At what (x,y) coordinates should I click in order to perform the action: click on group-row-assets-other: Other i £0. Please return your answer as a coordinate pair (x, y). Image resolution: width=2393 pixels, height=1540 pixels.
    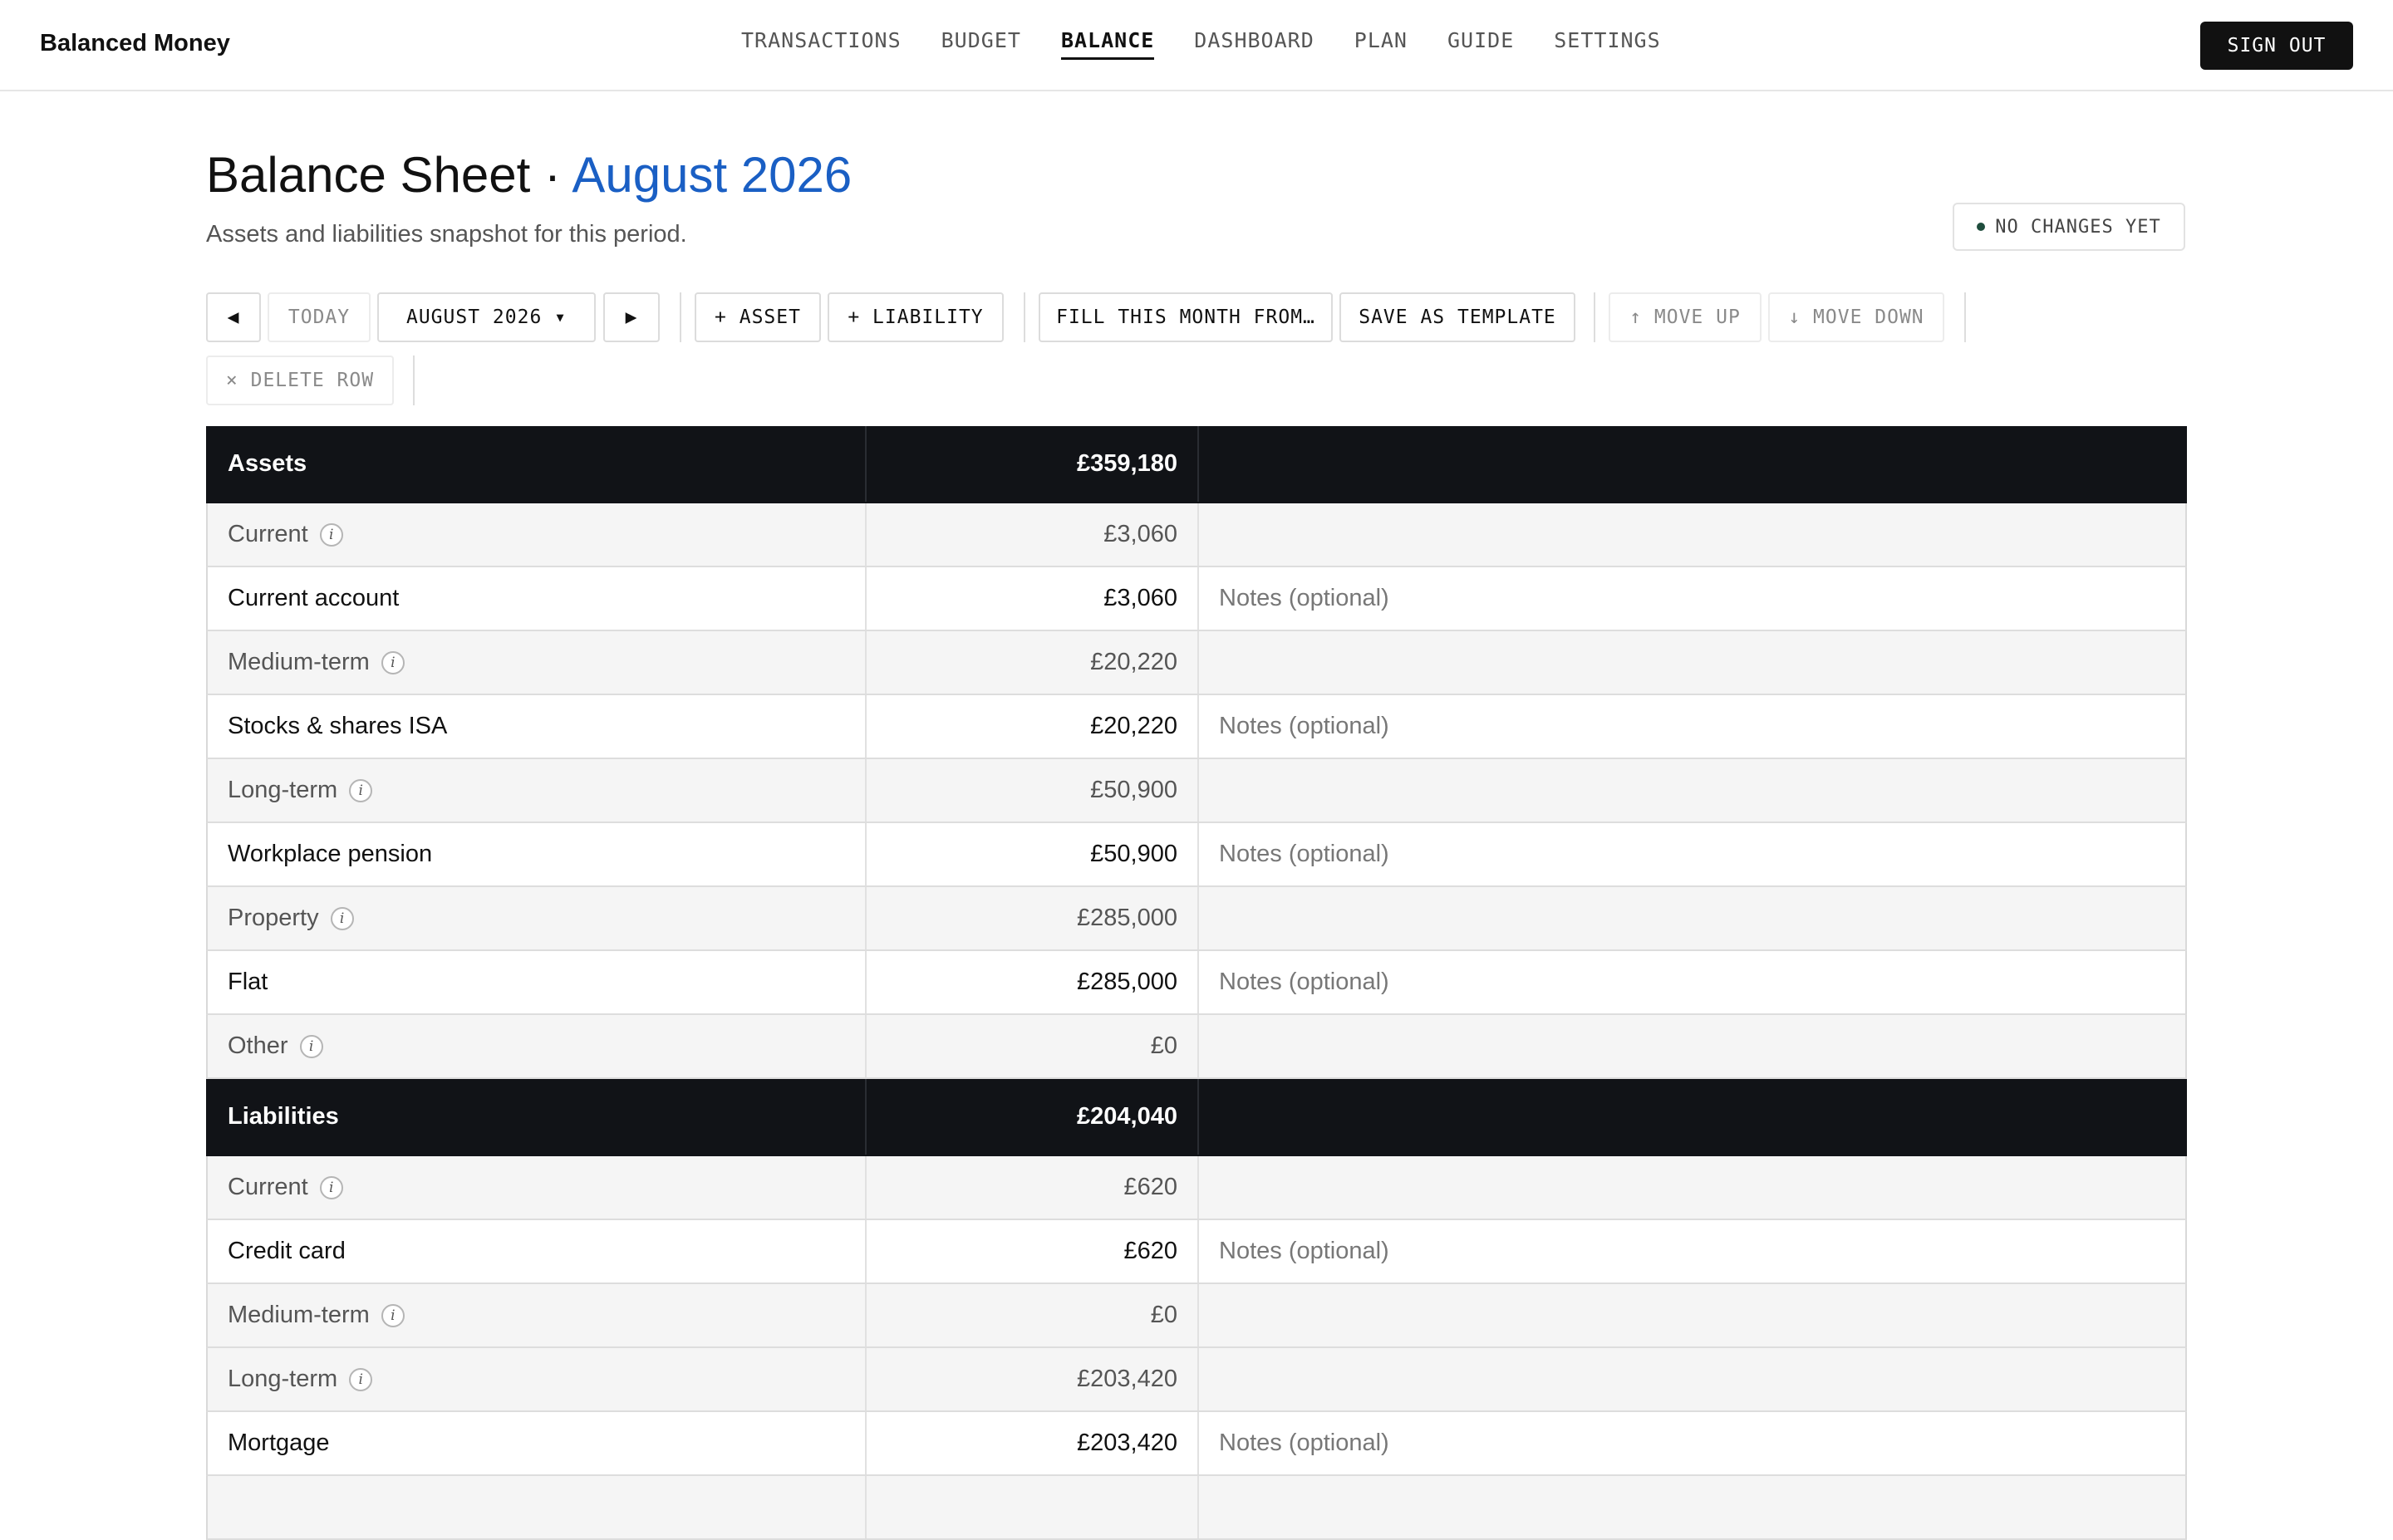
    Looking at the image, I should click on (1196, 1047).